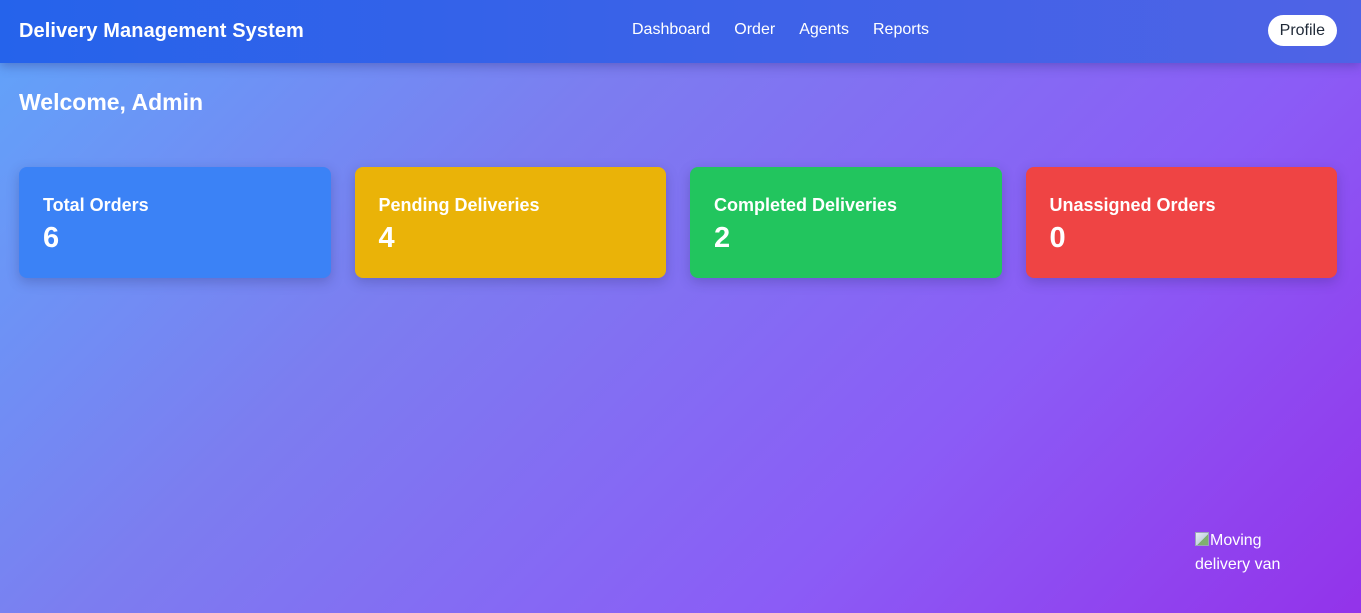 The image size is (1361, 613). What do you see at coordinates (754, 30) in the screenshot?
I see `nav-order: Order` at bounding box center [754, 30].